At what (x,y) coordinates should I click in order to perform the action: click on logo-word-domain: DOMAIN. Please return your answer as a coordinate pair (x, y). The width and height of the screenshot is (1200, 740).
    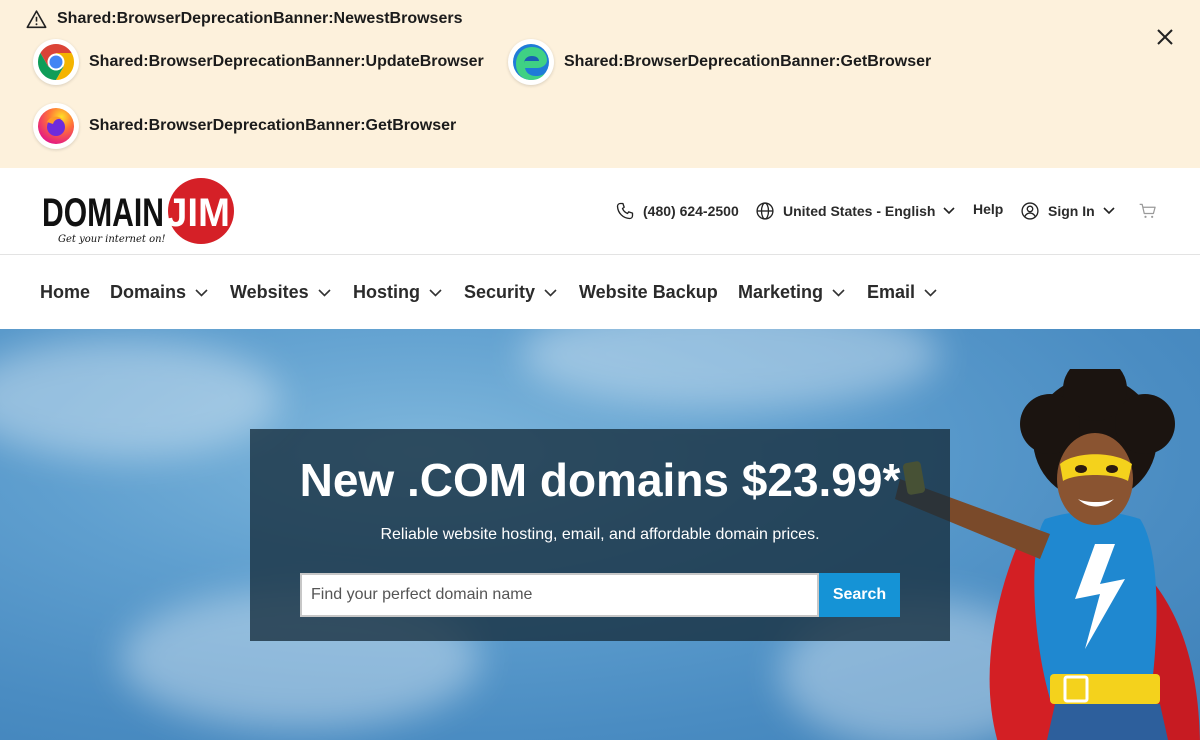
    Looking at the image, I should click on (103, 213).